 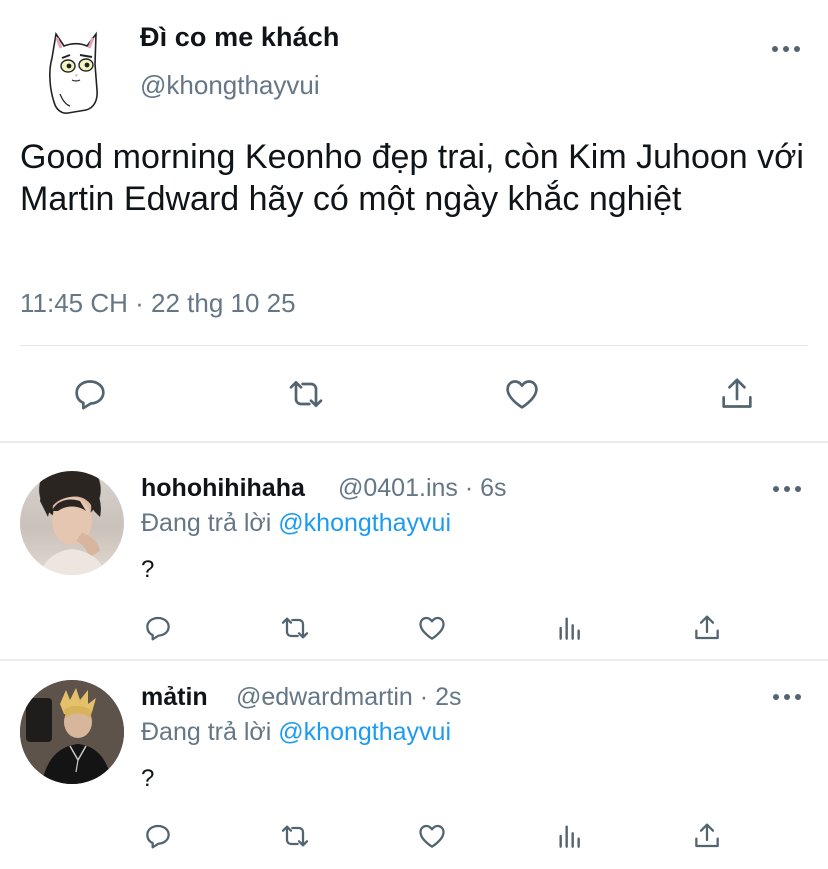 What do you see at coordinates (239, 37) in the screenshot?
I see `author-display-name: Đì co me khách` at bounding box center [239, 37].